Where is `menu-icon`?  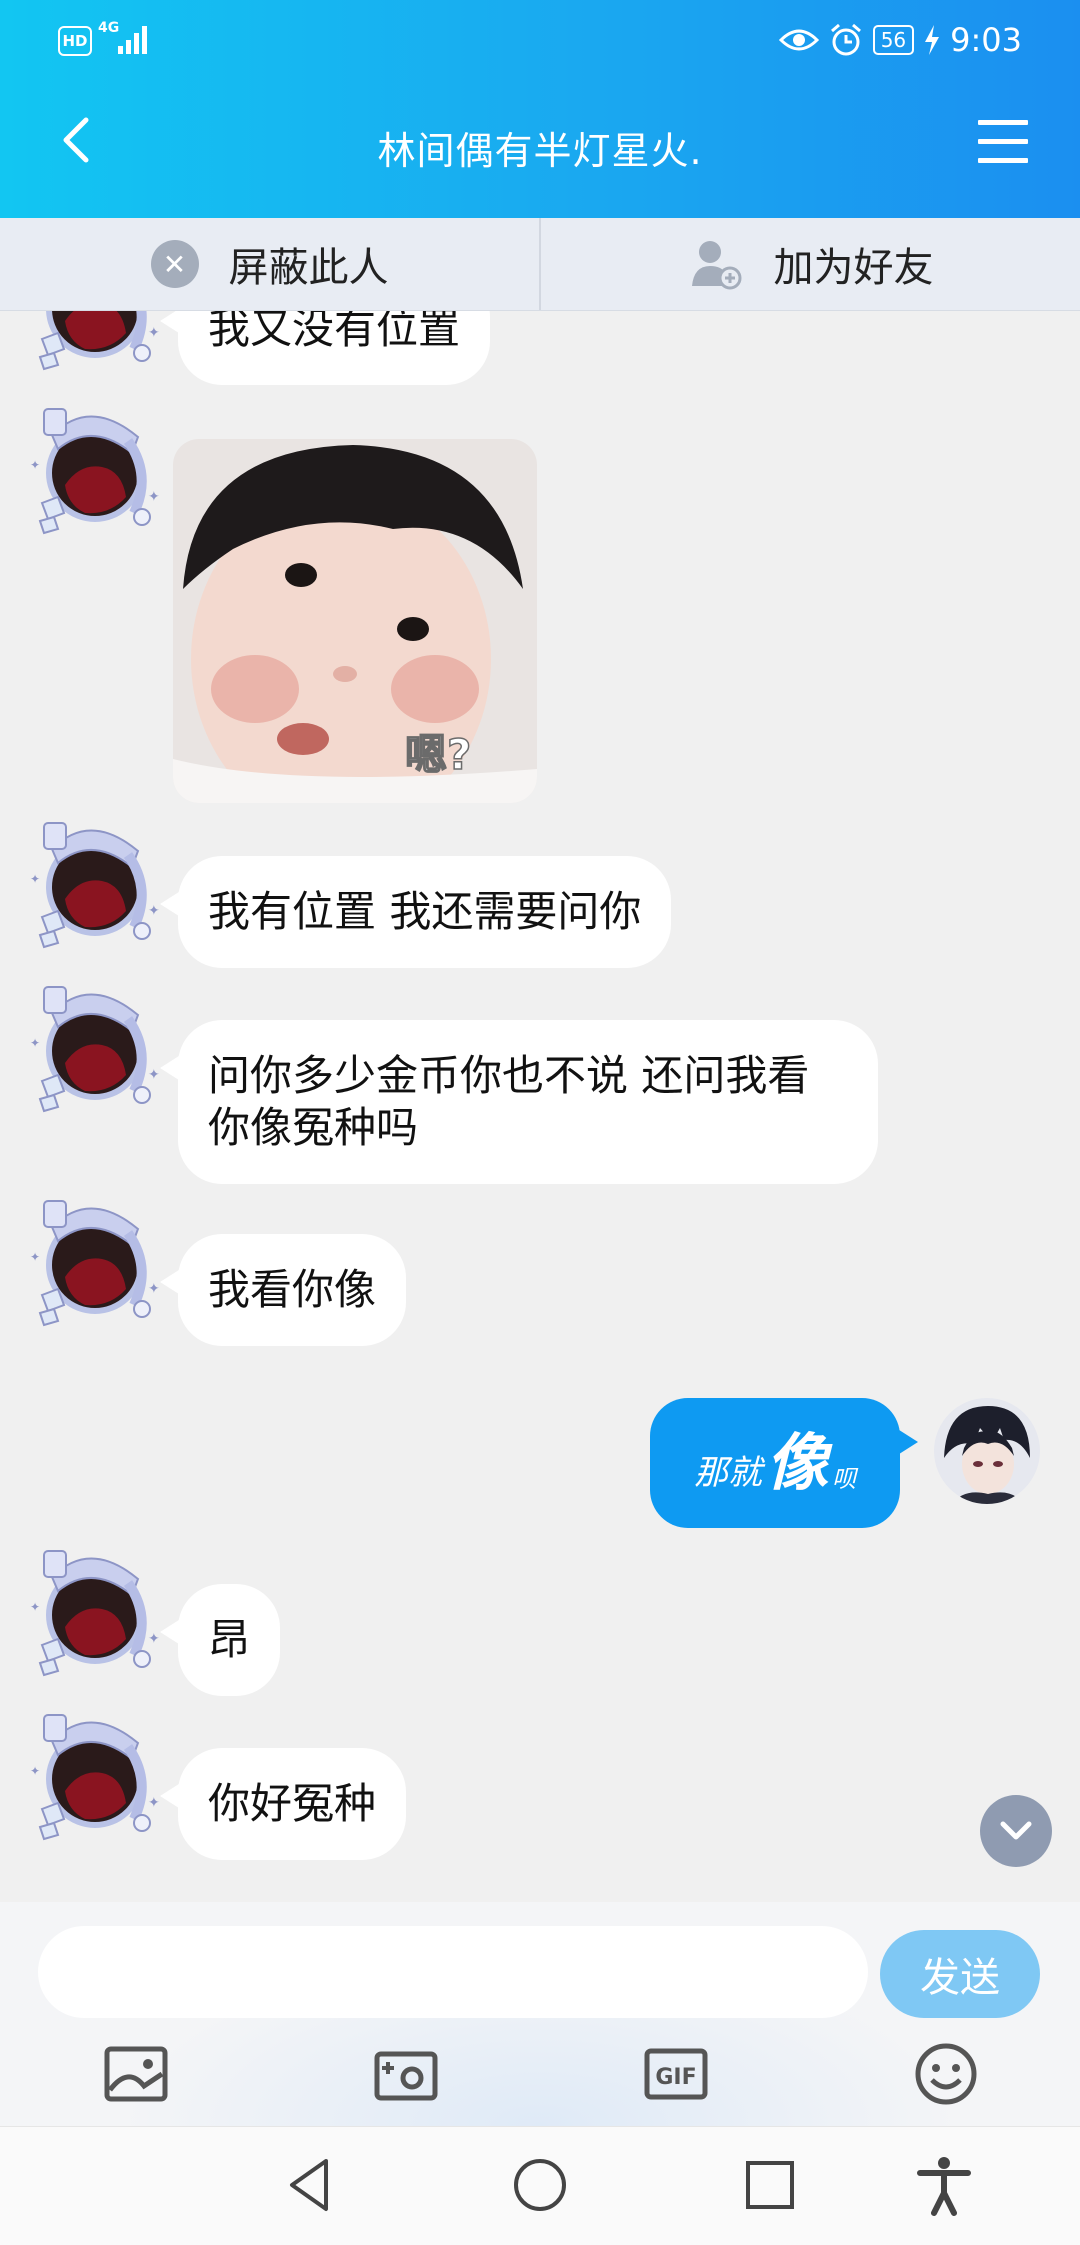 menu-icon is located at coordinates (1003, 142).